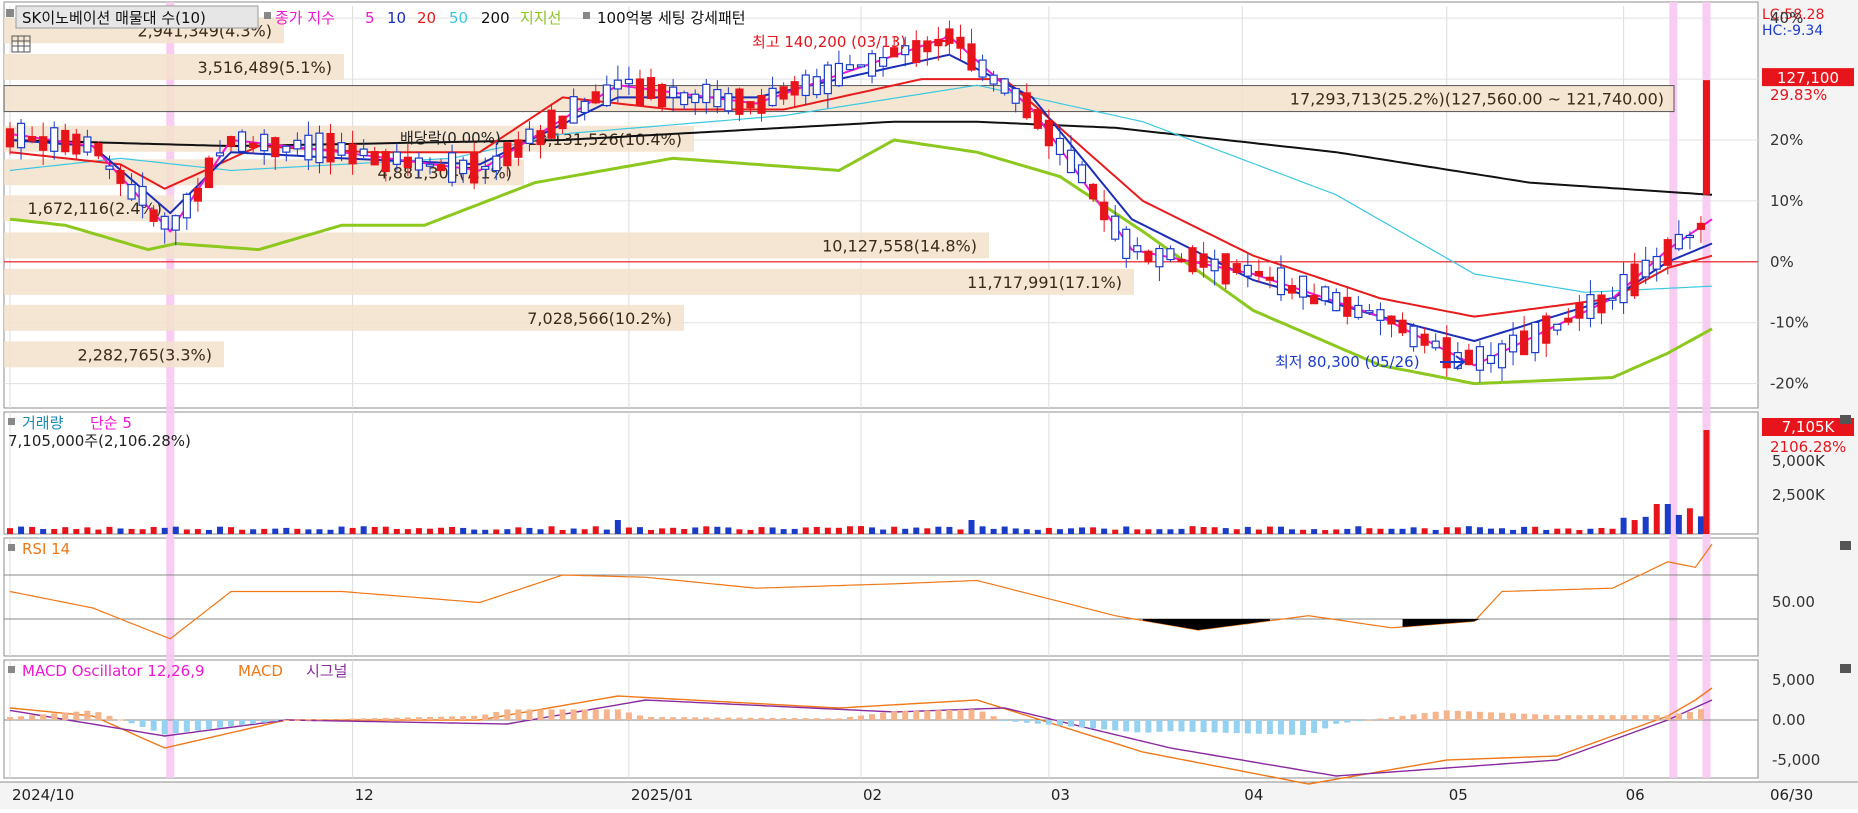 The image size is (1858, 813). What do you see at coordinates (46, 549) in the screenshot?
I see `rsi-legend: RSI 14` at bounding box center [46, 549].